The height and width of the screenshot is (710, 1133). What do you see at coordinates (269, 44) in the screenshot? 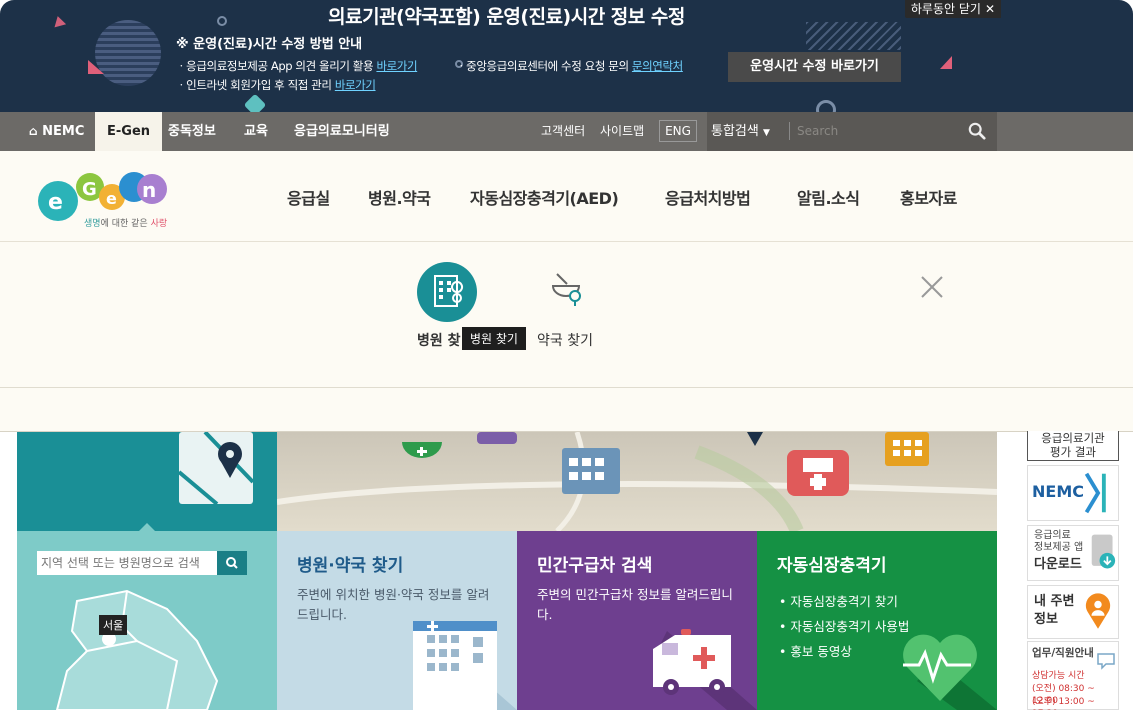
I see `banner-subtitle: ※ 운영(진료)시간 수정 방법 안내` at bounding box center [269, 44].